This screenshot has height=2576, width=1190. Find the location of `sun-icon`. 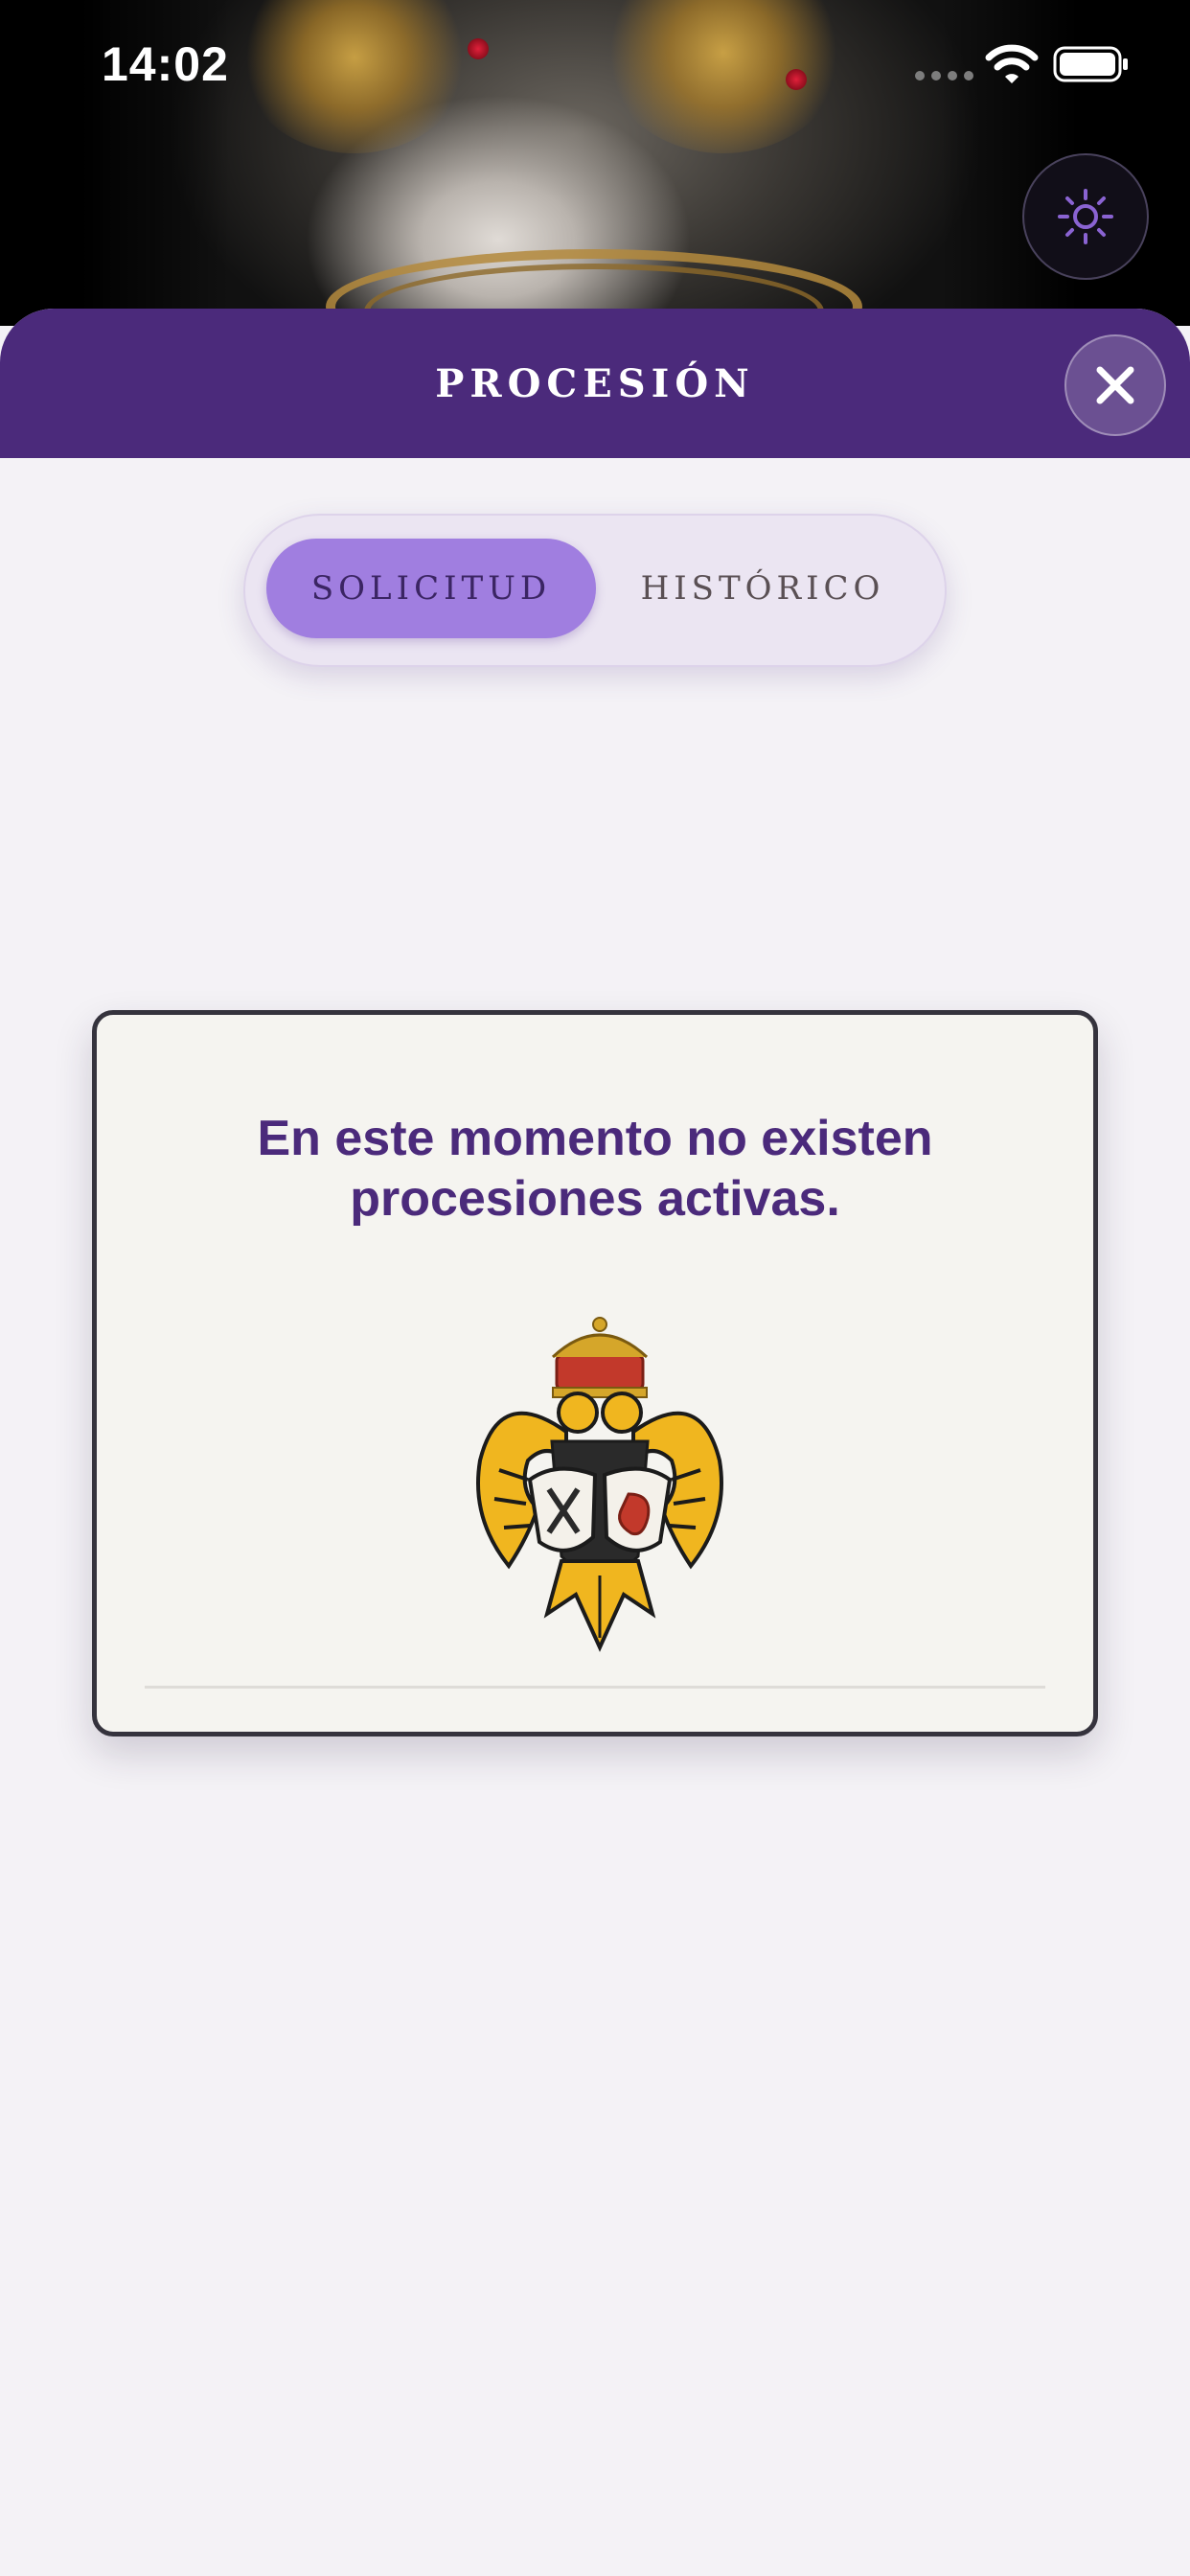

sun-icon is located at coordinates (1085, 216).